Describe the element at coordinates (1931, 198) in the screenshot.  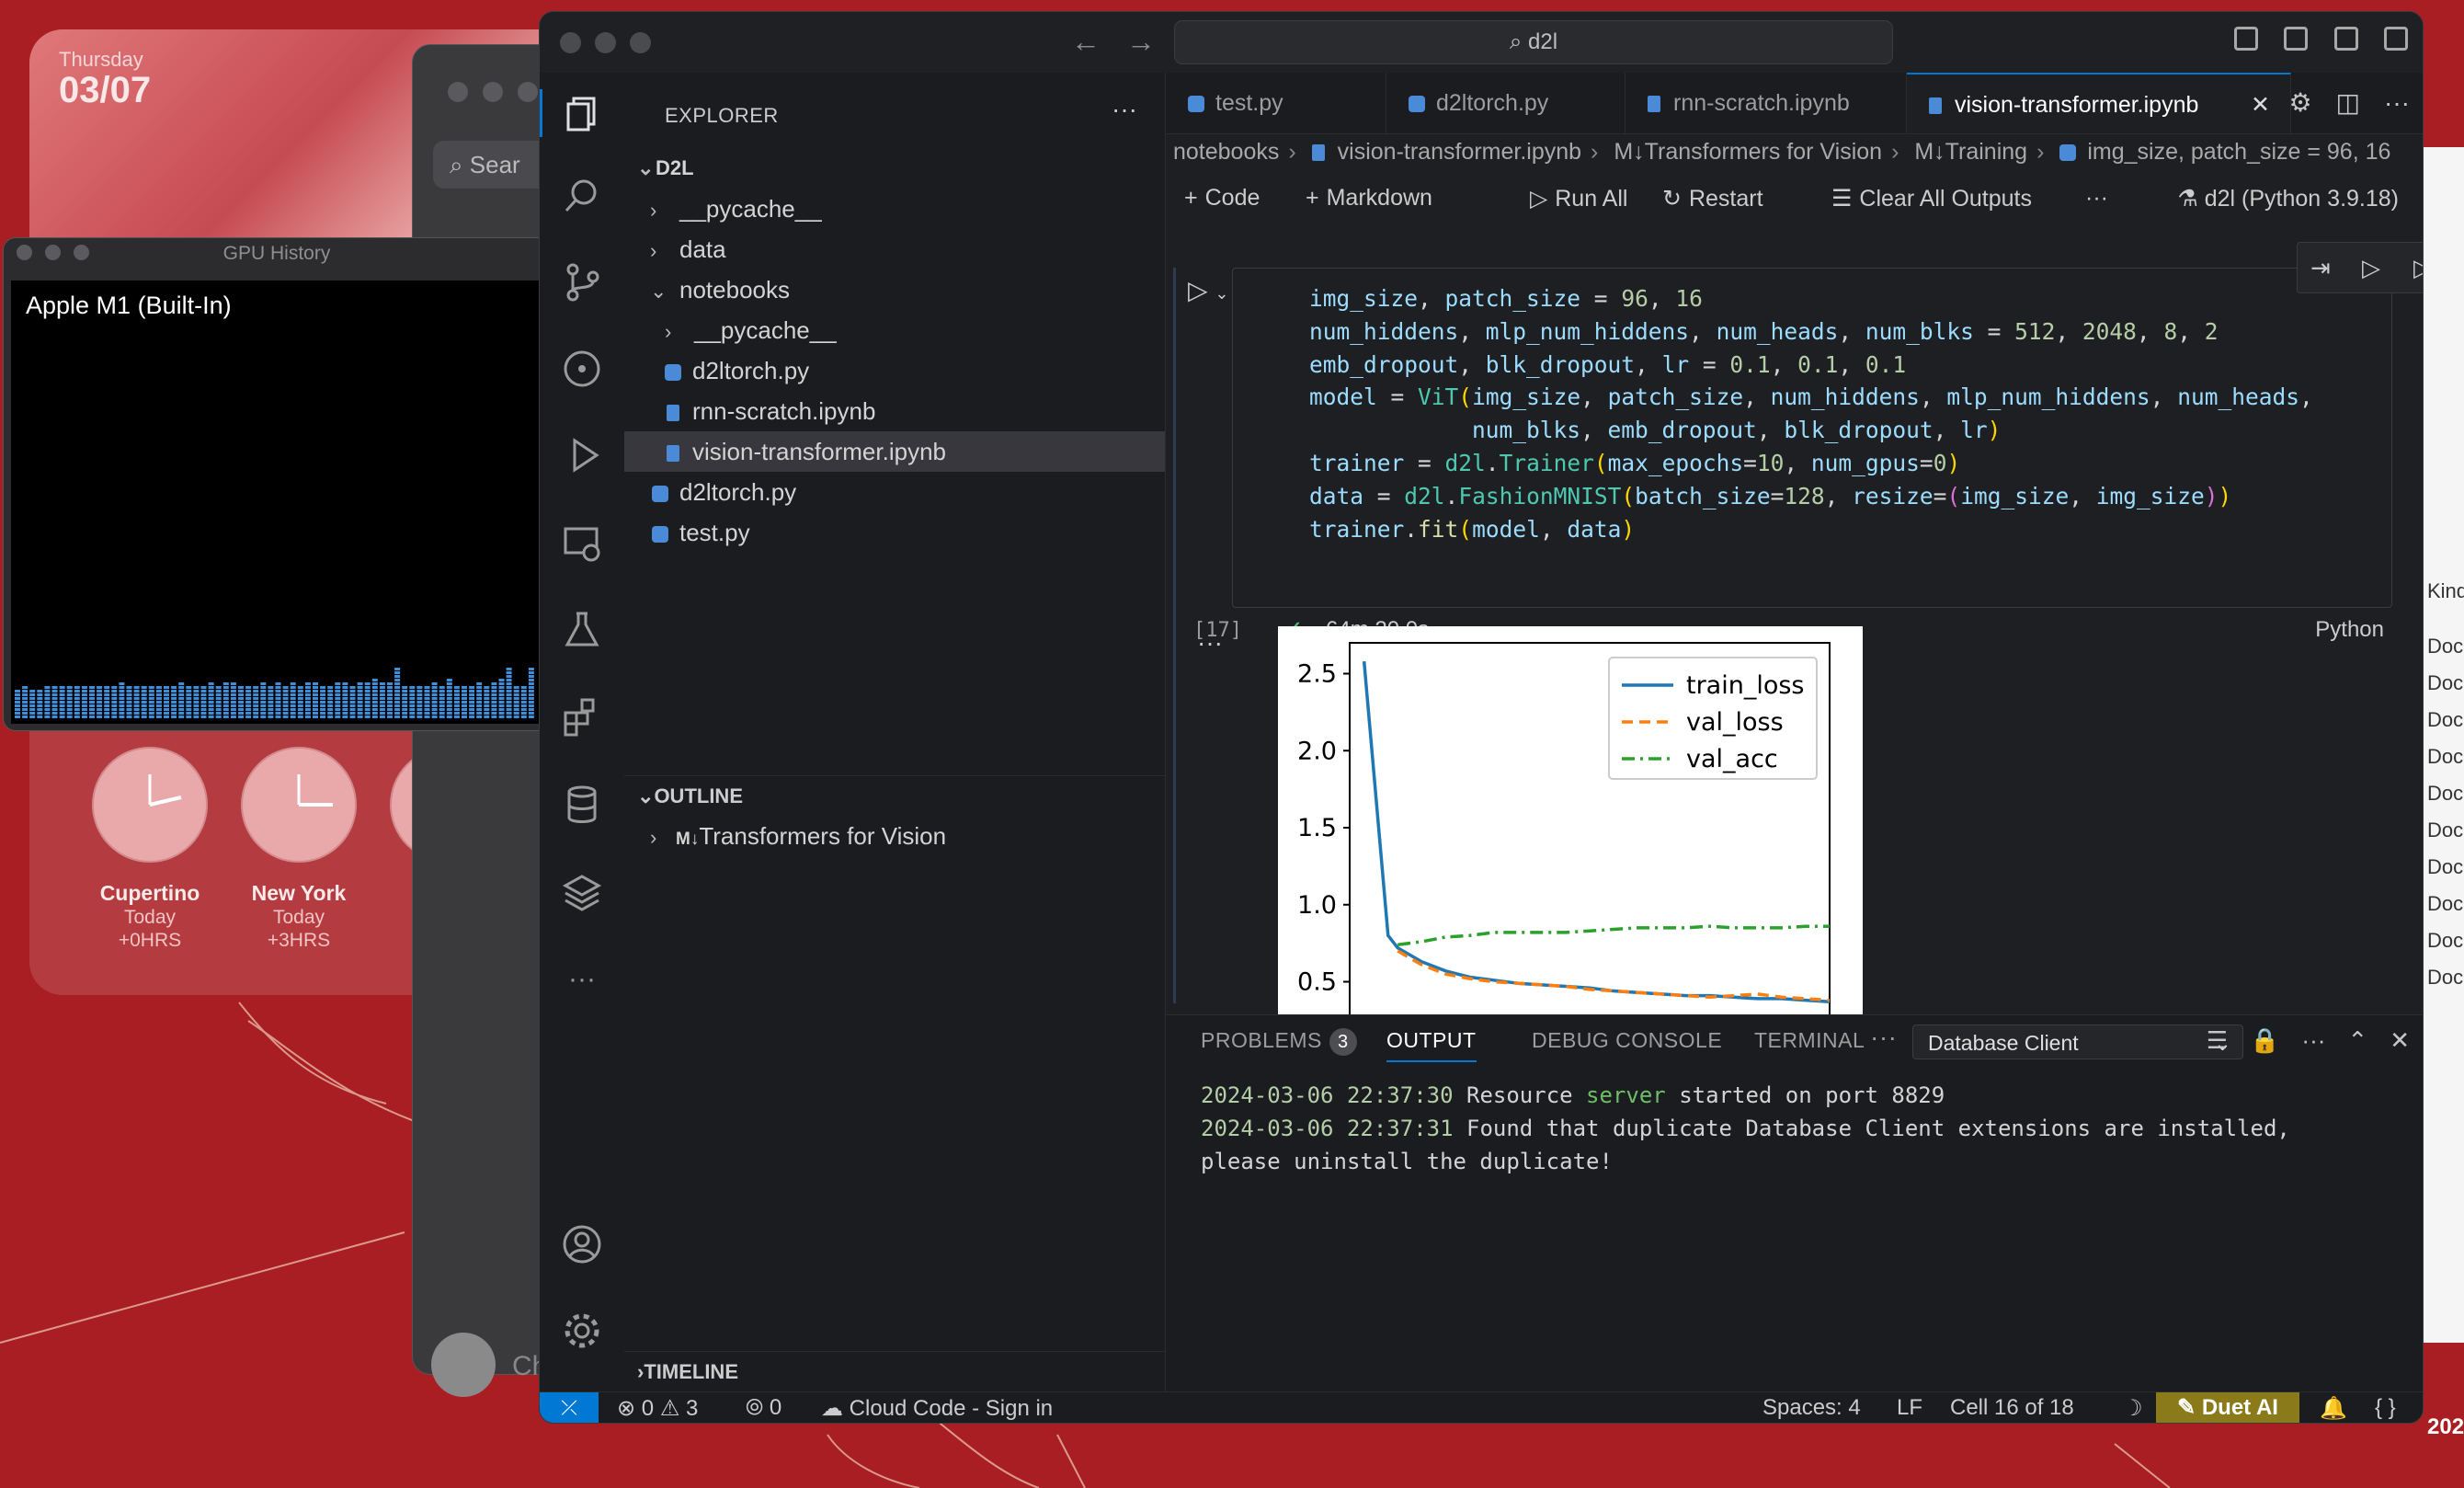
I see `clear-outputs-button: ☰ Clear All Outputs` at that location.